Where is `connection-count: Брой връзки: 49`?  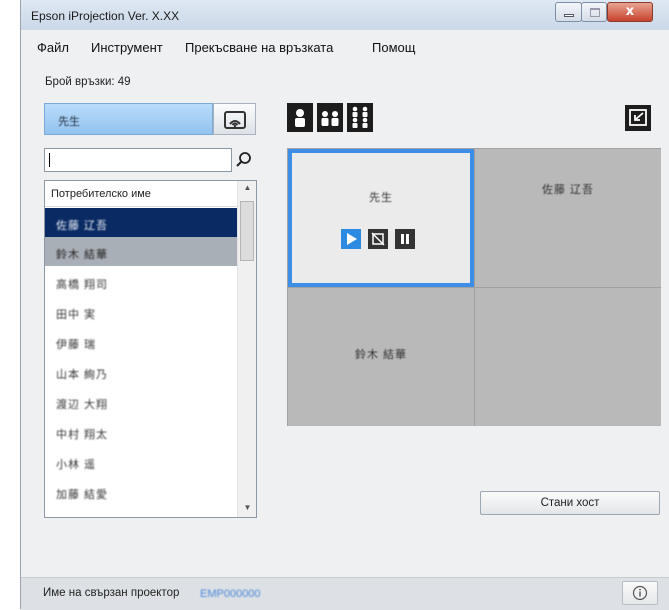
connection-count: Брой връзки: 49 is located at coordinates (88, 82).